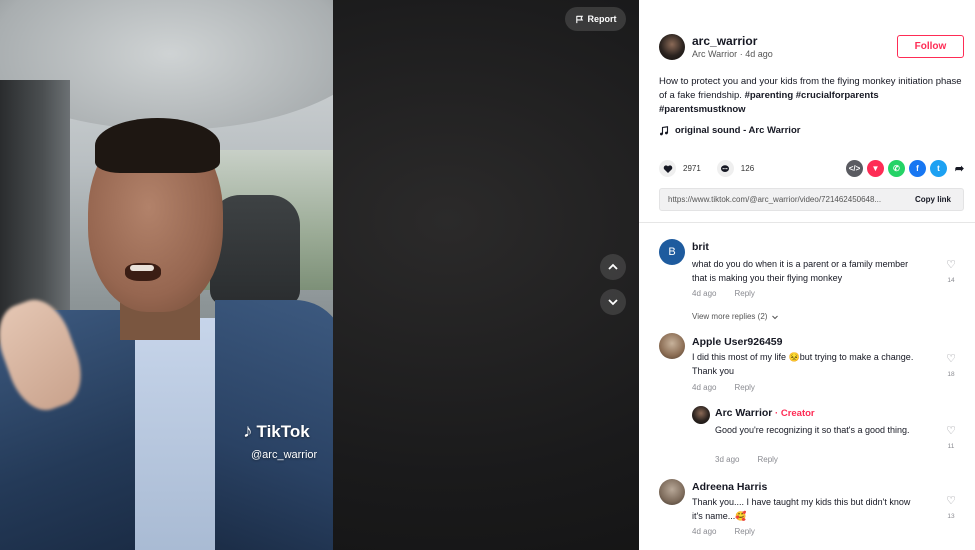  I want to click on music-note-icon, so click(664, 130).